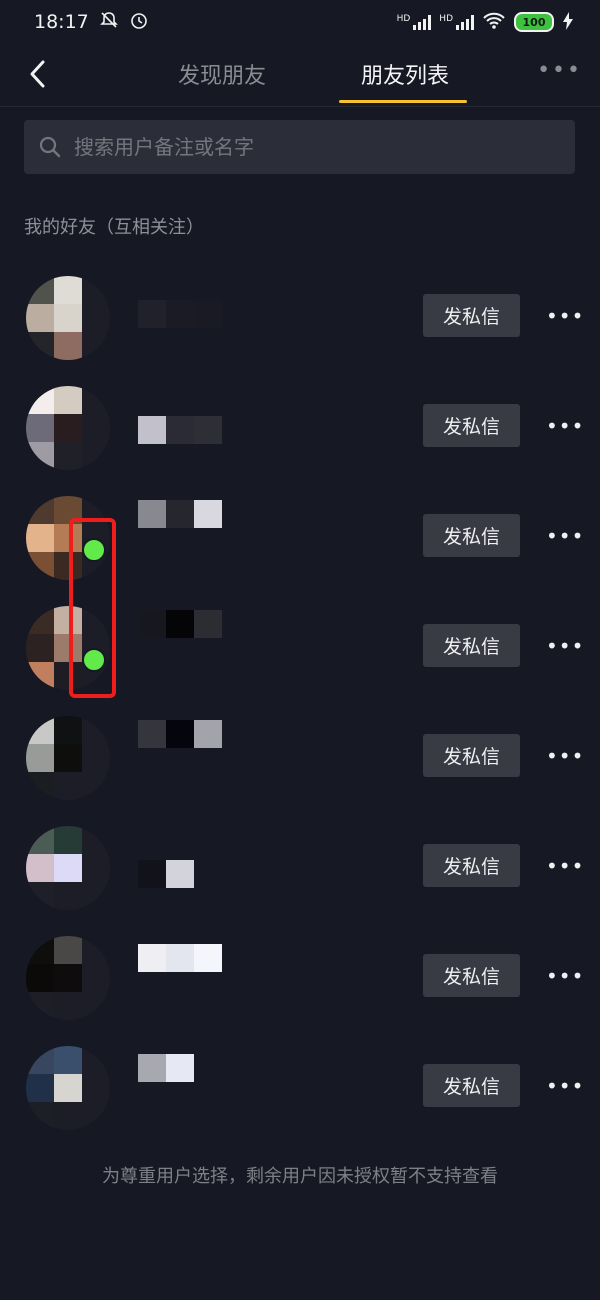 Image resolution: width=600 pixels, height=1300 pixels. I want to click on tab-friend-list: 朋友列表, so click(405, 74).